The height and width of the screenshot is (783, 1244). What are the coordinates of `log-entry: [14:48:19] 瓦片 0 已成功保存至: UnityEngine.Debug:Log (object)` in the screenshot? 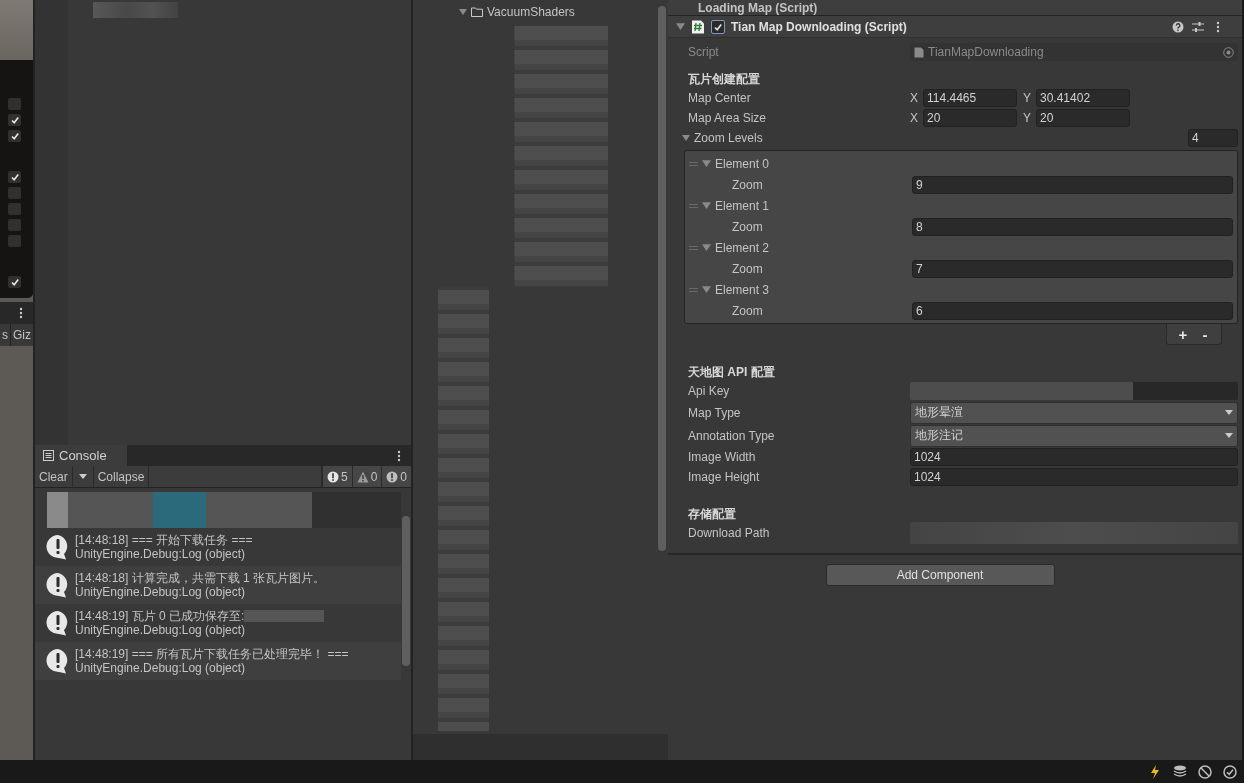 It's located at (218, 623).